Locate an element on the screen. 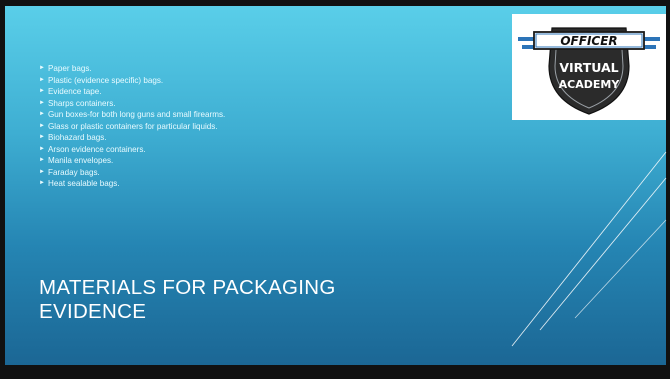 The width and height of the screenshot is (670, 379). bullet-text: Plastic (evidence specific) bags. is located at coordinates (106, 80).